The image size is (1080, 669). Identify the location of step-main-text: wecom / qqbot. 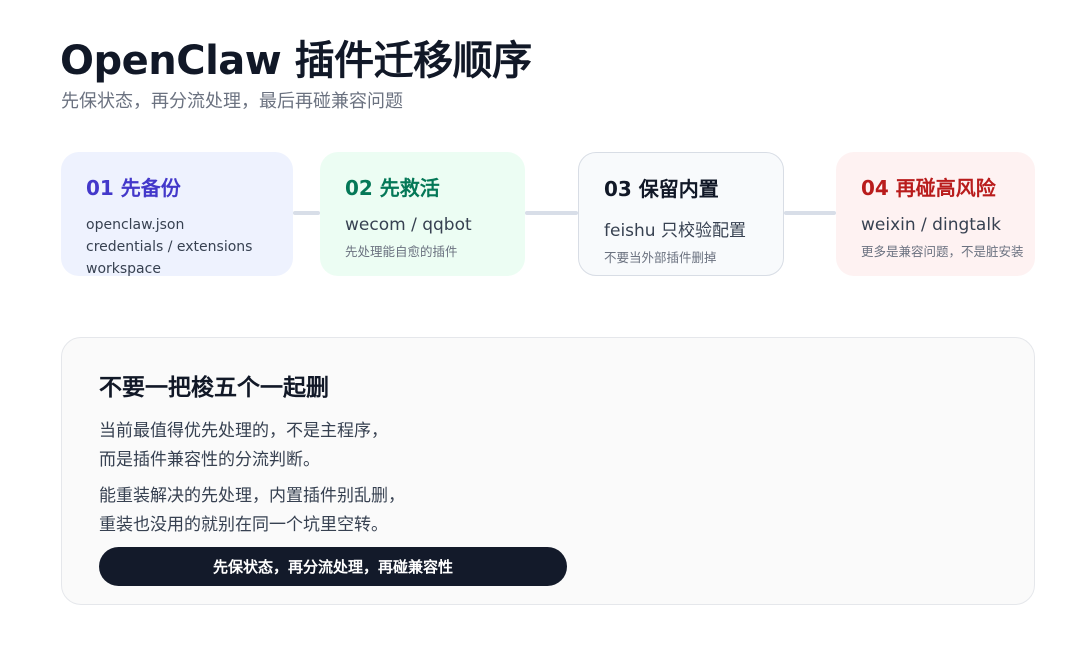
(408, 225).